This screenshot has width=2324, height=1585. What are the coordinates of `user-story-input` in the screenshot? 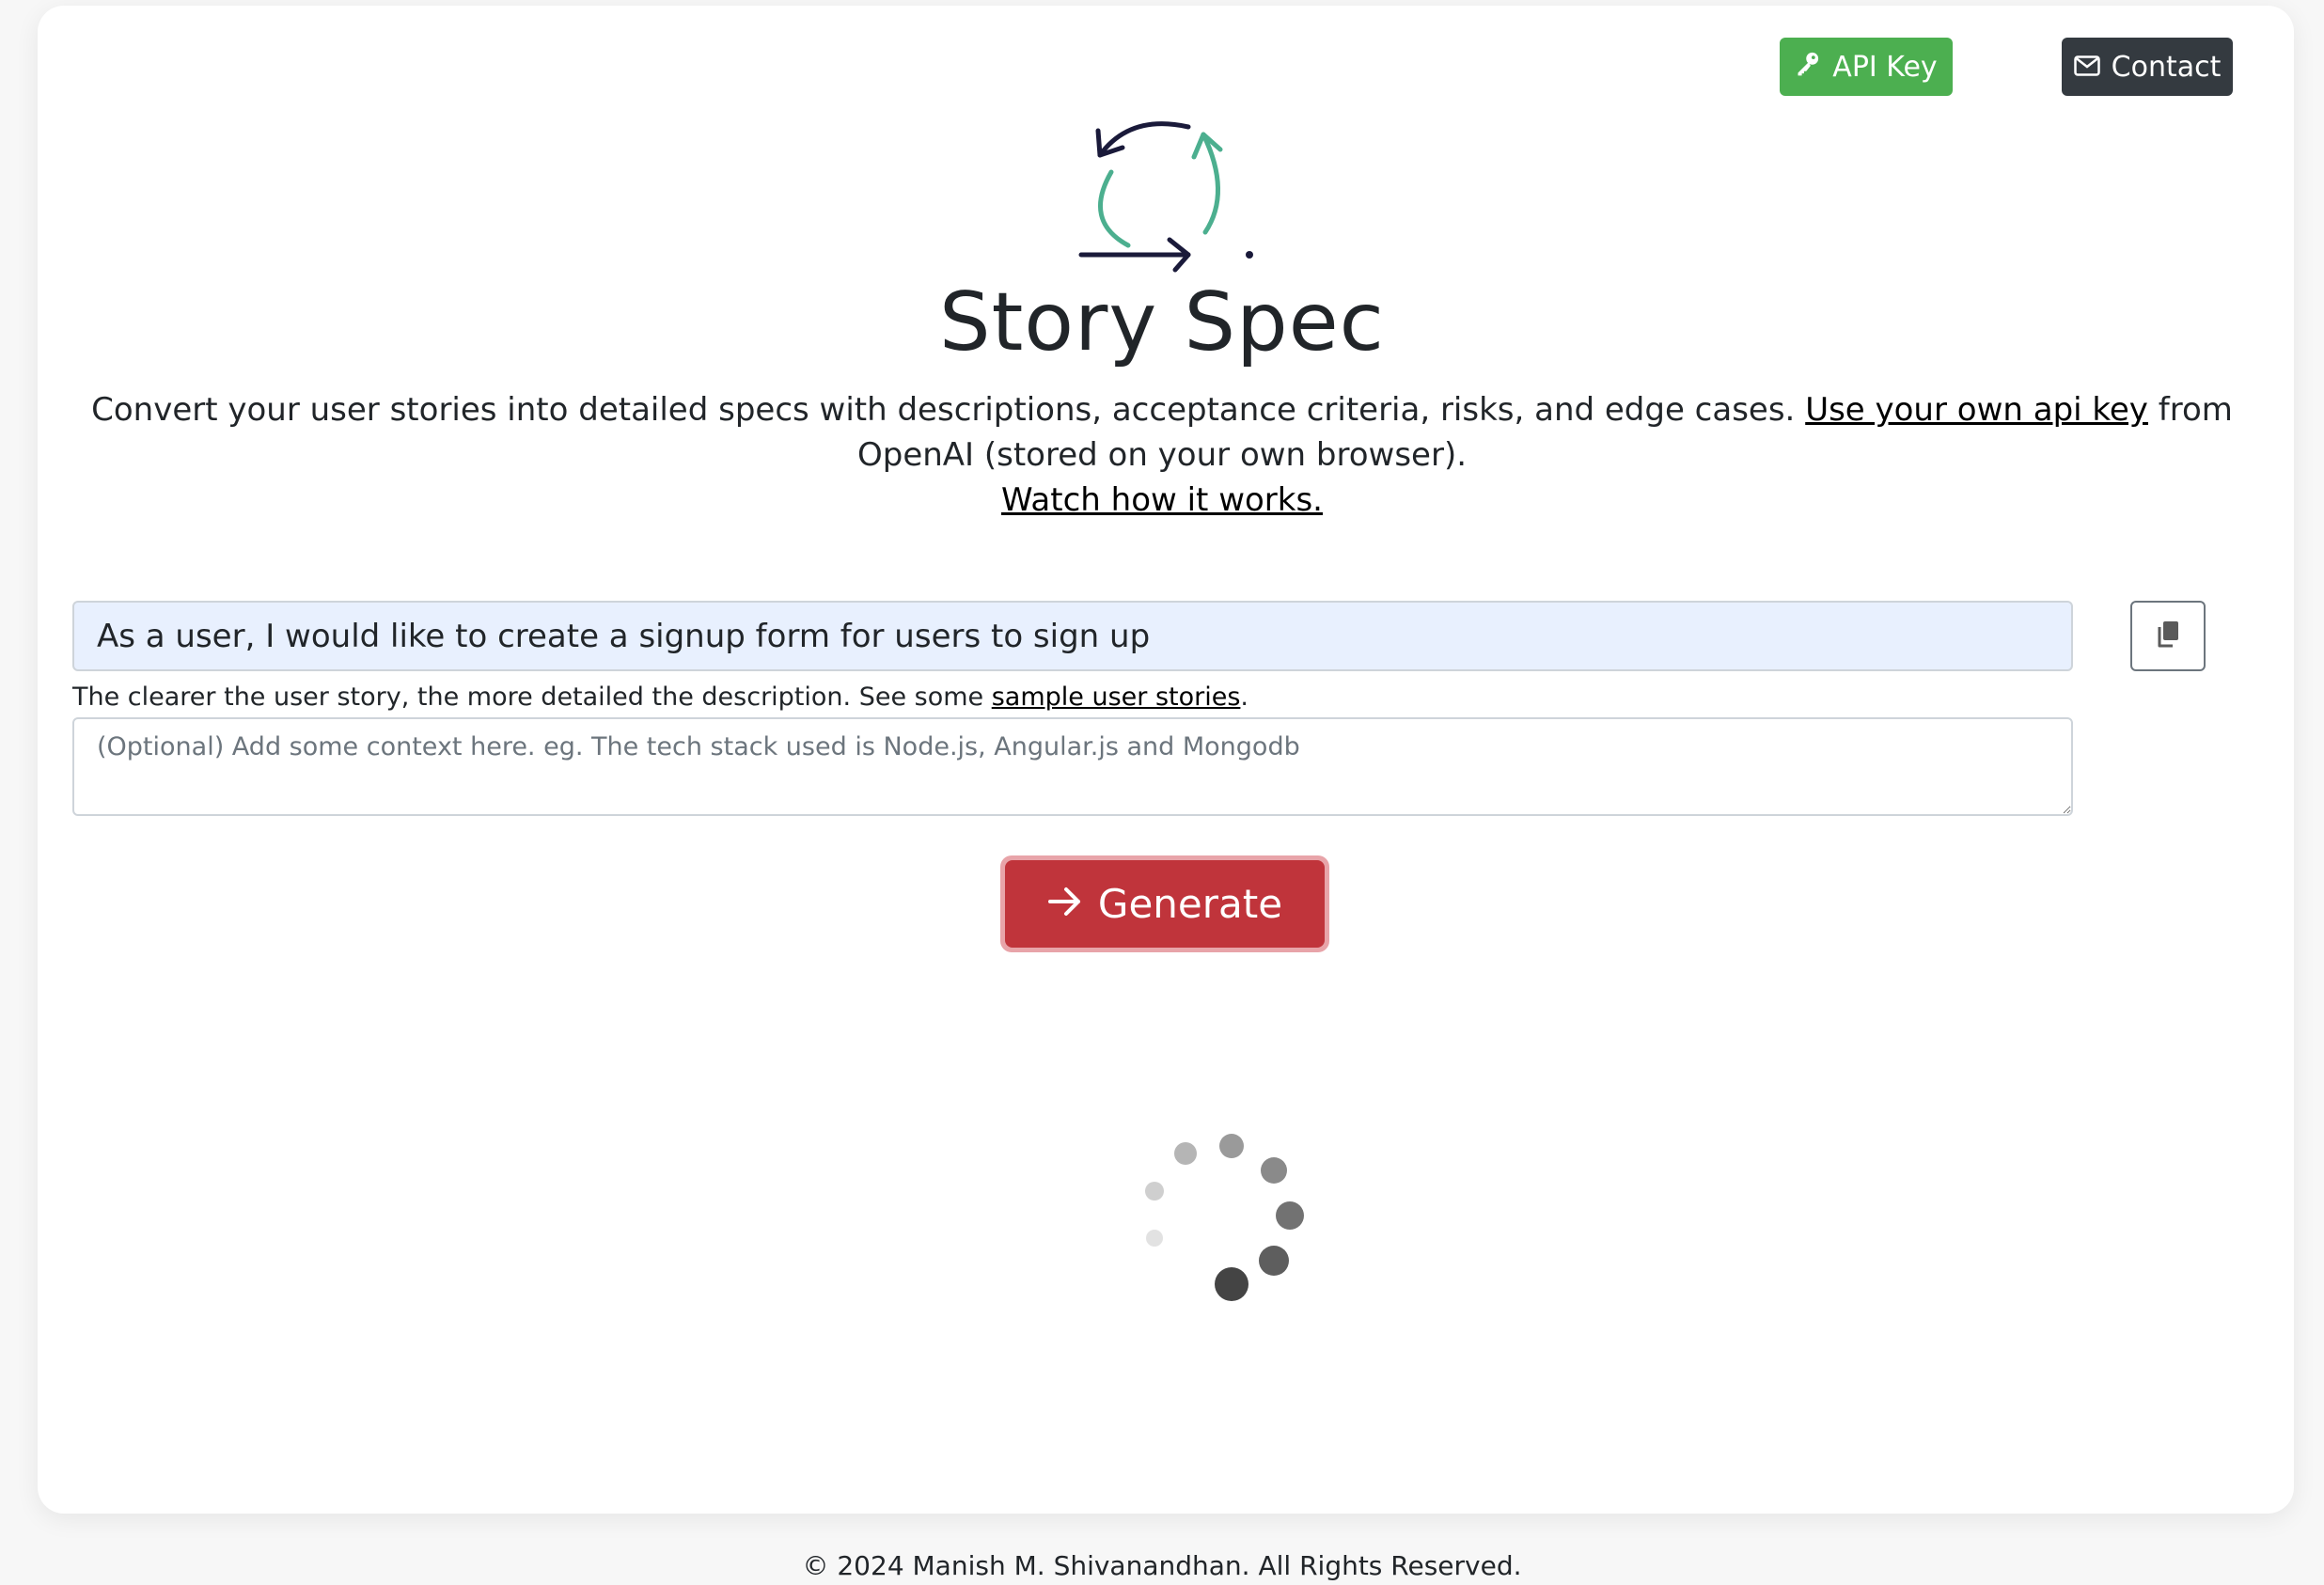 It's located at (1072, 636).